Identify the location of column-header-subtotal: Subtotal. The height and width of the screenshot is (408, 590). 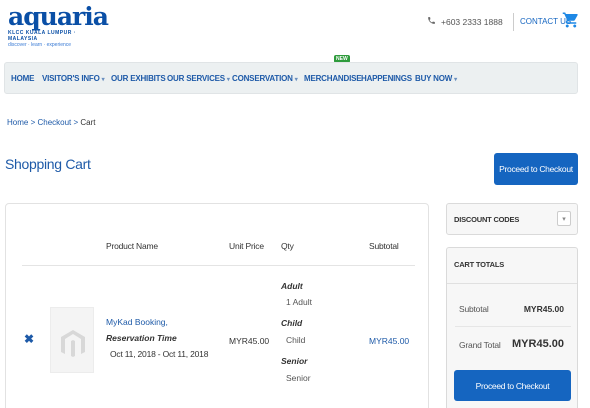
(384, 246).